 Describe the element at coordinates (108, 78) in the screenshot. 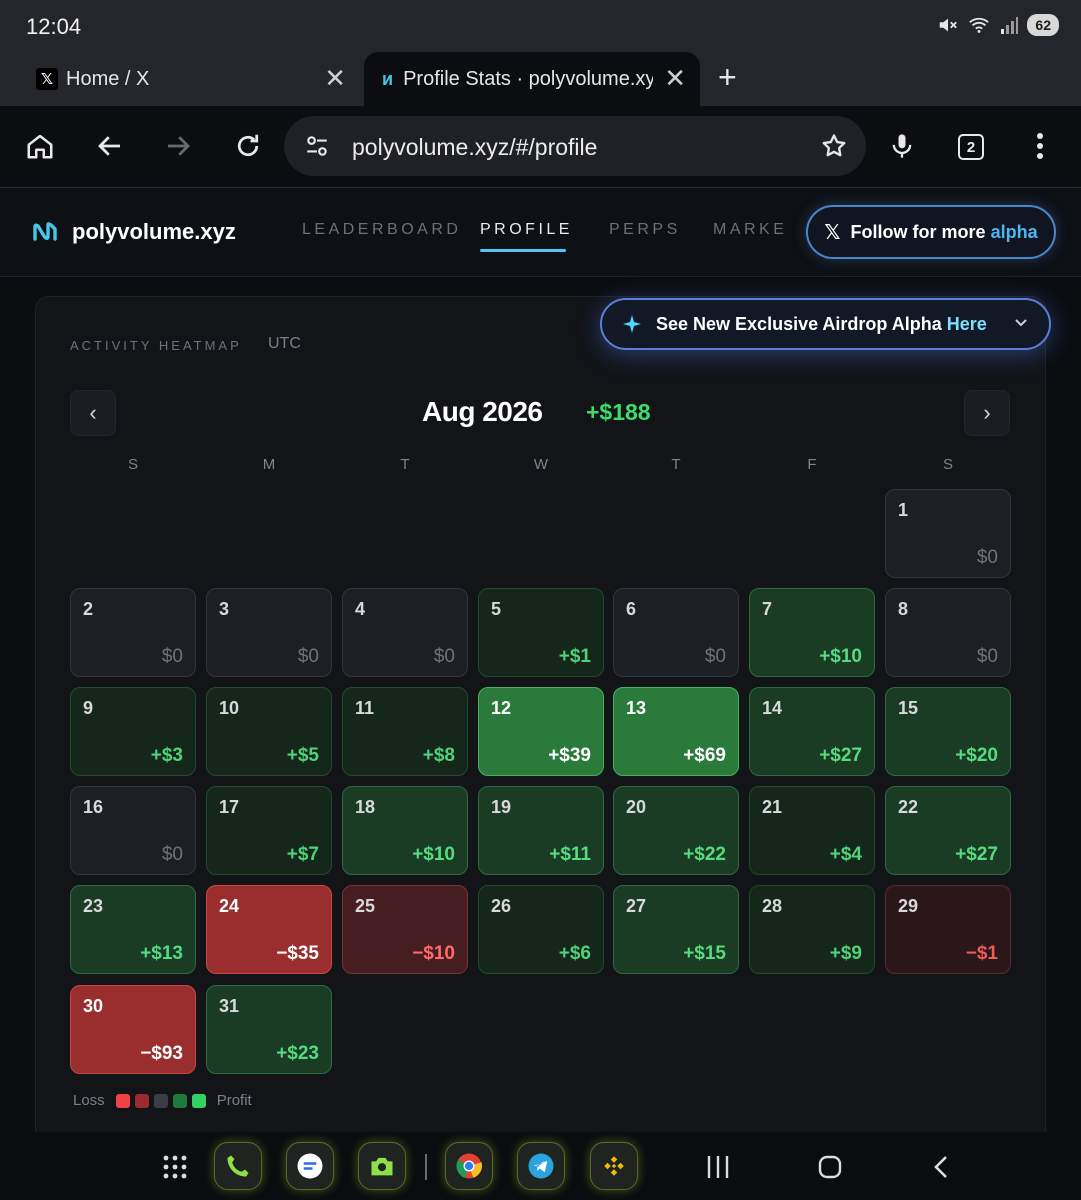

I see `tab-title: Home / X` at that location.